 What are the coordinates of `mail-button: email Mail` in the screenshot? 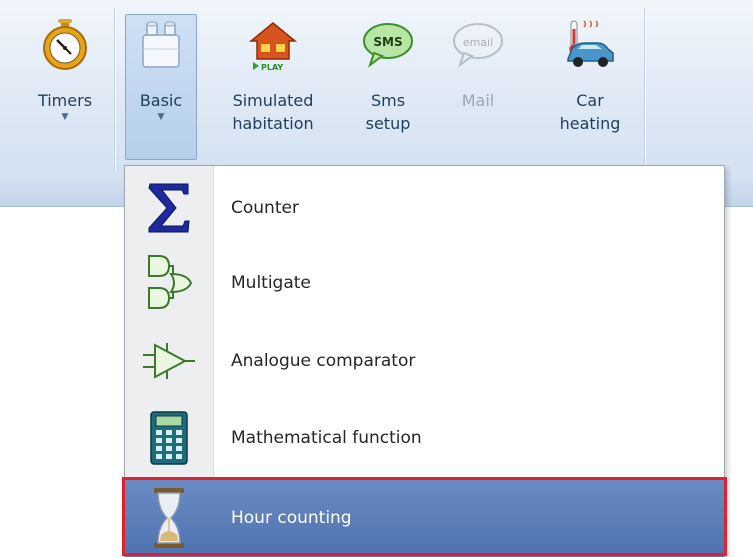 It's located at (478, 87).